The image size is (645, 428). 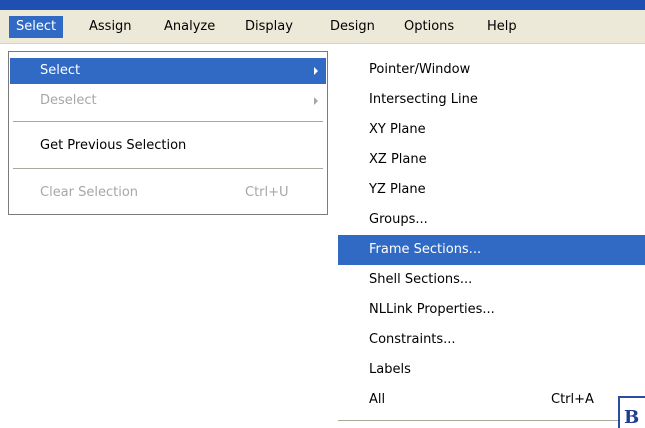 What do you see at coordinates (491, 100) in the screenshot?
I see `submenu-item-intersecting-line: Intersecting Line` at bounding box center [491, 100].